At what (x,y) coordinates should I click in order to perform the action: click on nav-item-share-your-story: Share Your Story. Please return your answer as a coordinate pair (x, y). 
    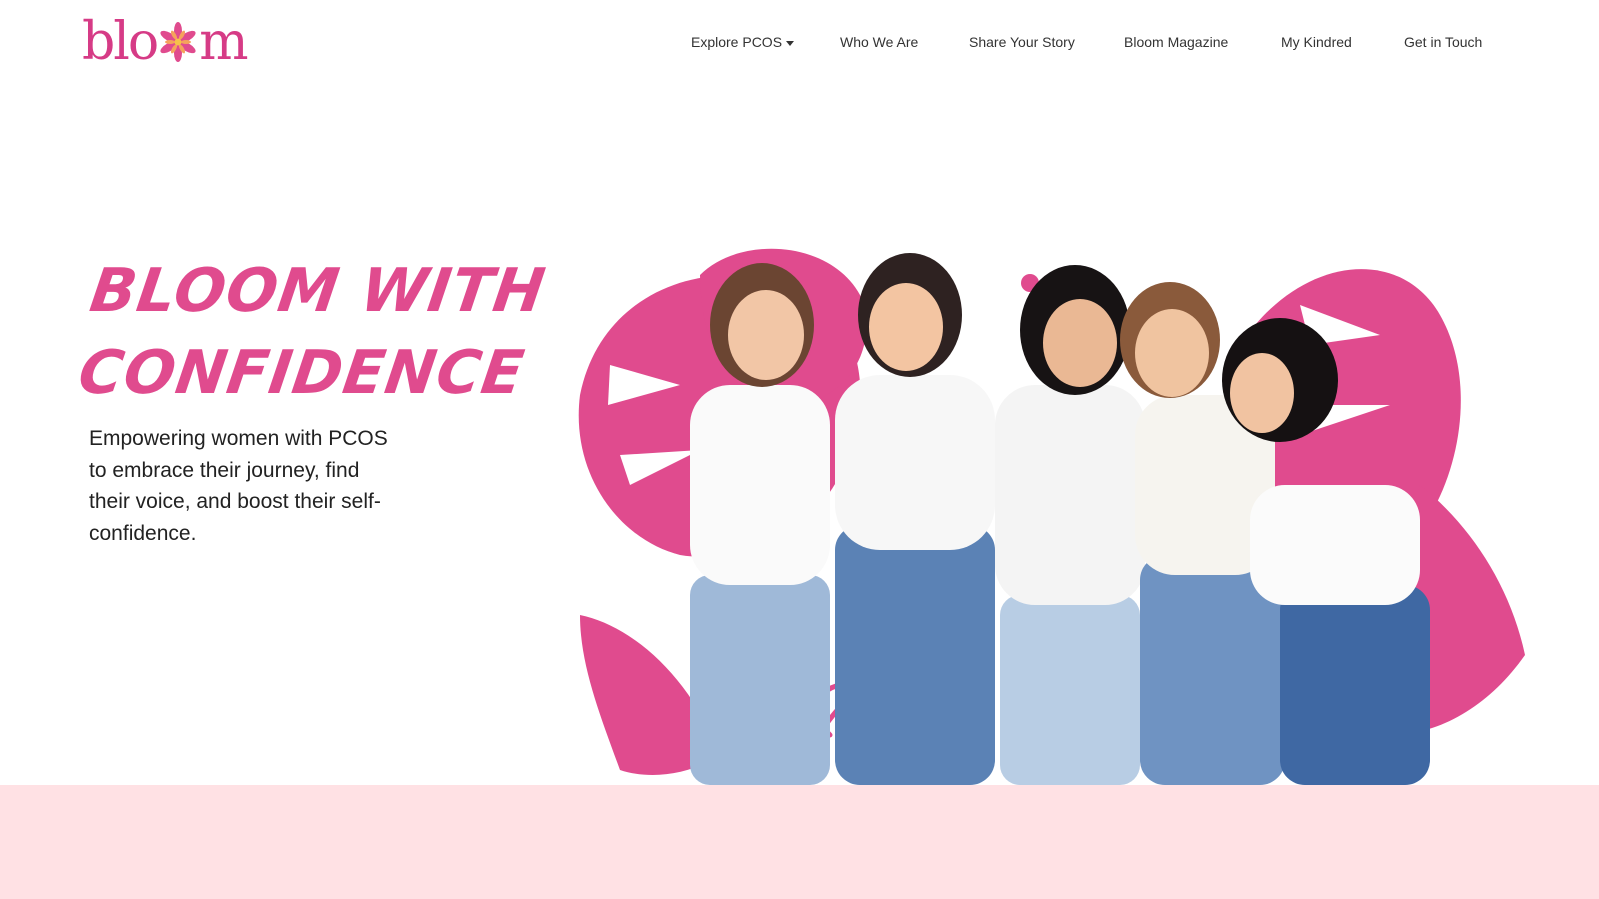
    Looking at the image, I should click on (1022, 42).